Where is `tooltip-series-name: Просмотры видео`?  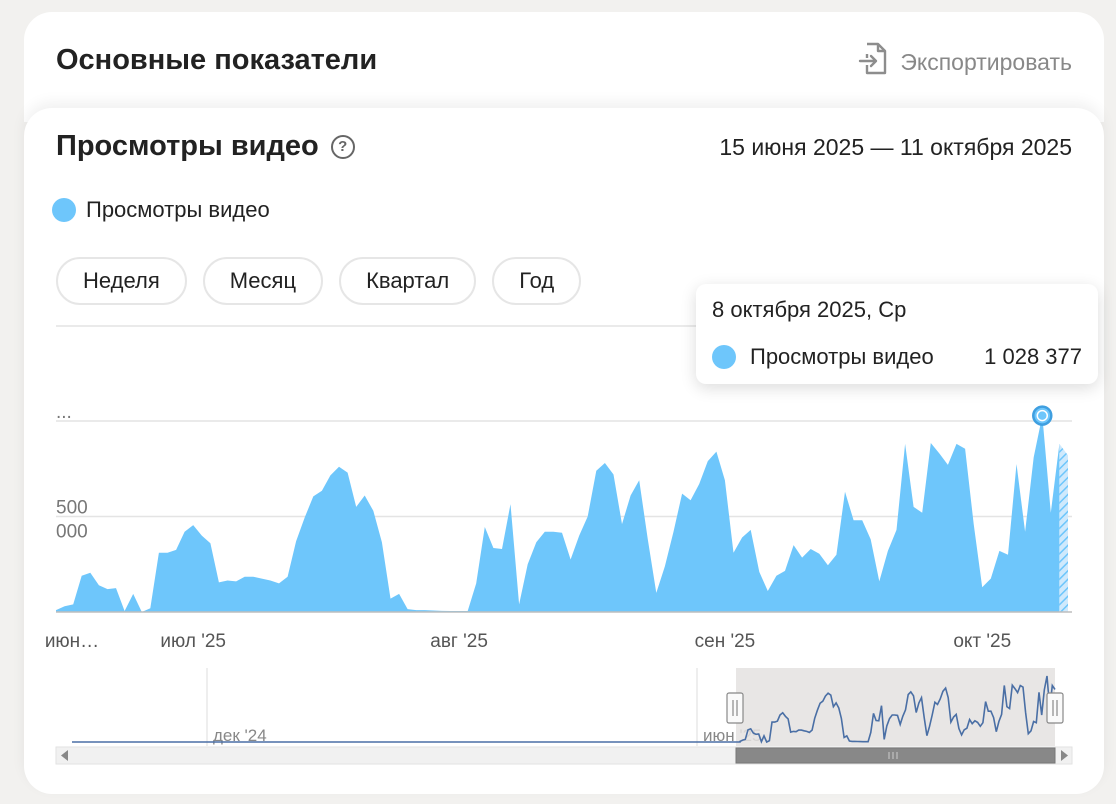
tooltip-series-name: Просмотры видео is located at coordinates (842, 356).